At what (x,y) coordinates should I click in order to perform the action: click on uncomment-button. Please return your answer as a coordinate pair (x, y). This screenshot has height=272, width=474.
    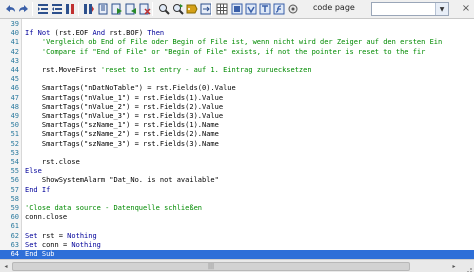
    Looking at the image, I should click on (89, 9).